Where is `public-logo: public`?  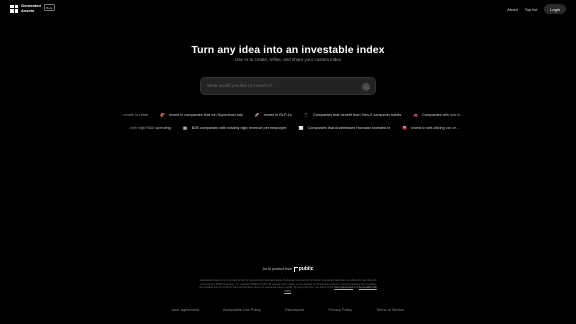 public-logo: public is located at coordinates (303, 269).